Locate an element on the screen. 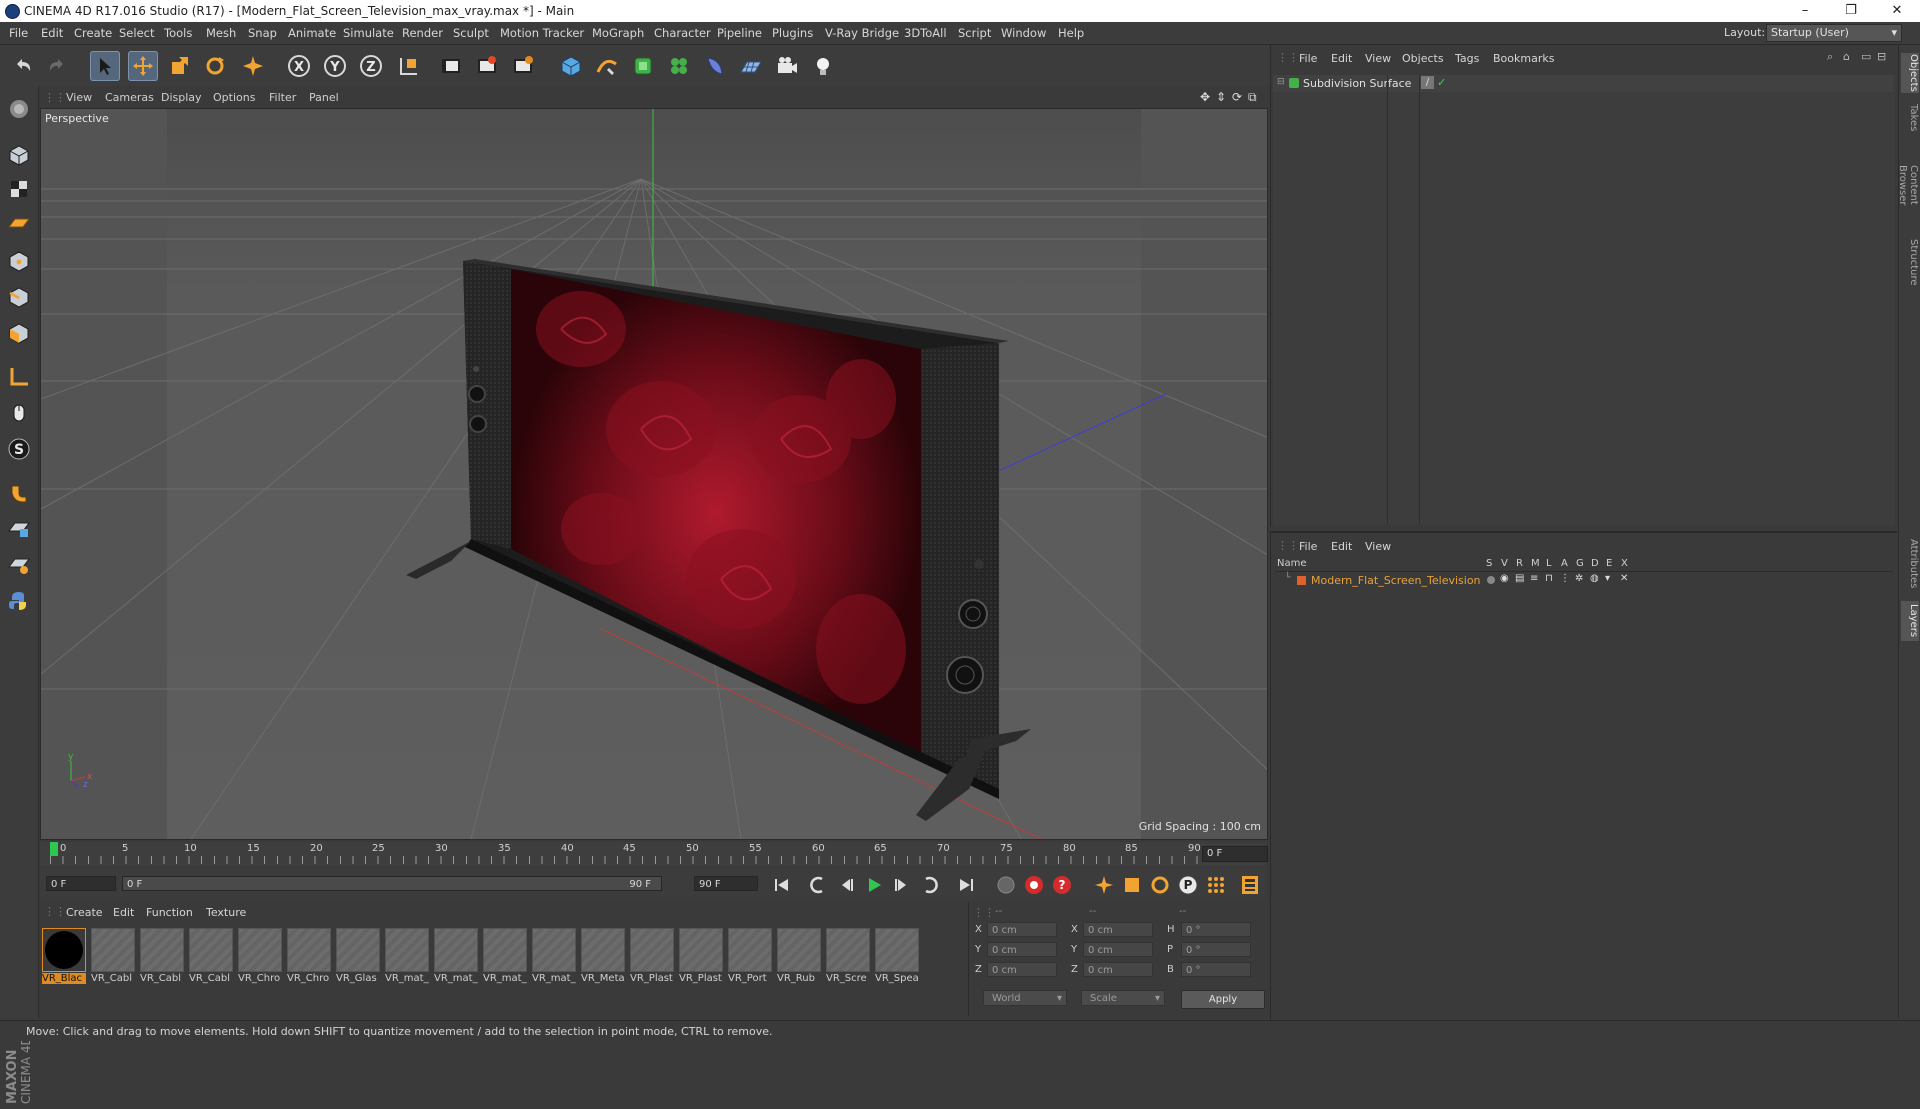 The image size is (1920, 1109). deformer-icon is located at coordinates (715, 66).